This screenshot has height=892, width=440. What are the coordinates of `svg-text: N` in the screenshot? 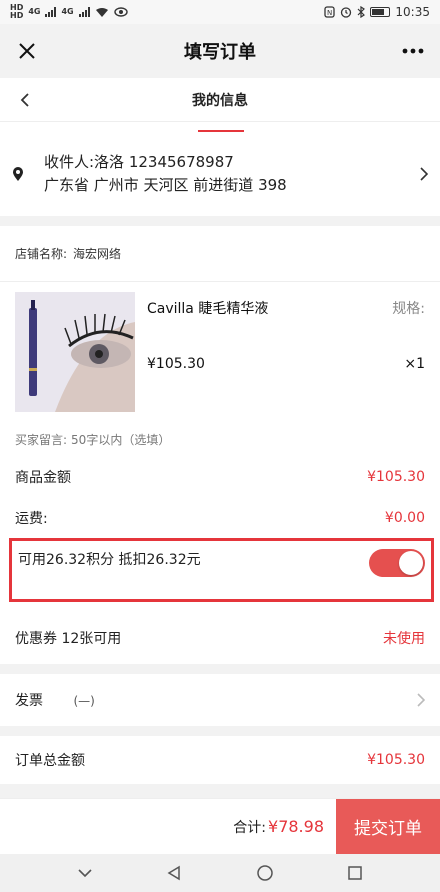 It's located at (329, 13).